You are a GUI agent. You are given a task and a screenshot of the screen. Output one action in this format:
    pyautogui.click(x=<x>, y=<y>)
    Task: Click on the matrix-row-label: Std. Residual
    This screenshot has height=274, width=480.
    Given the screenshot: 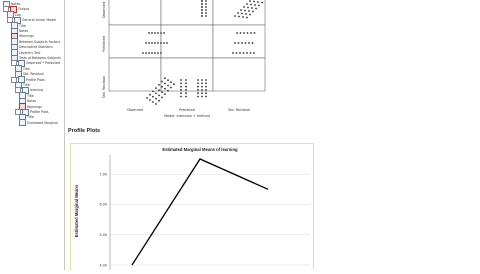 What is the action you would take?
    pyautogui.click(x=104, y=87)
    